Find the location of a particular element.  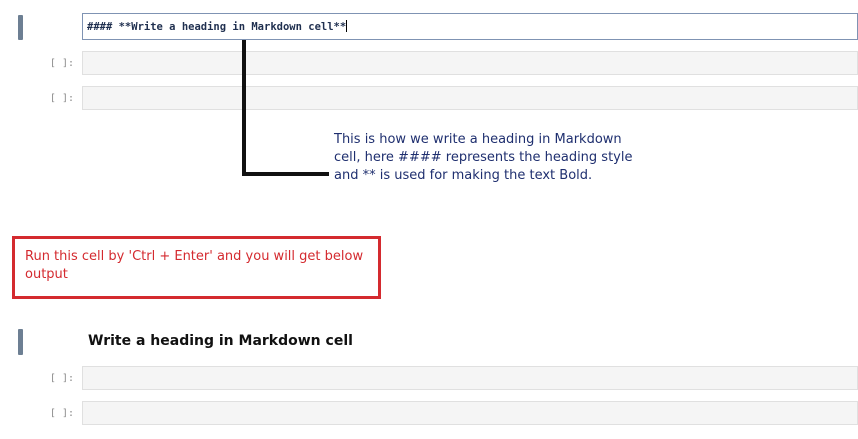

selected-cell-marker is located at coordinates (20, 27).